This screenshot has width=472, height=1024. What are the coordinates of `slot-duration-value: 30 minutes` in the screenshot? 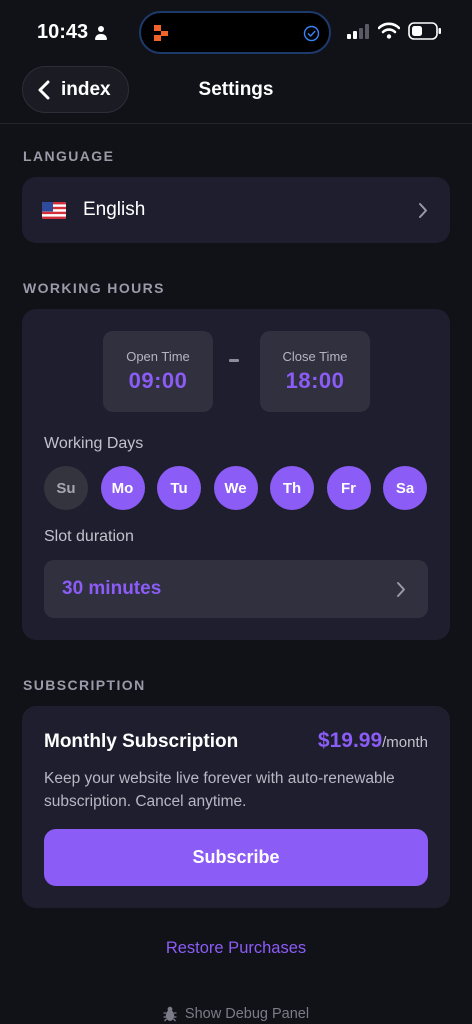 It's located at (112, 588).